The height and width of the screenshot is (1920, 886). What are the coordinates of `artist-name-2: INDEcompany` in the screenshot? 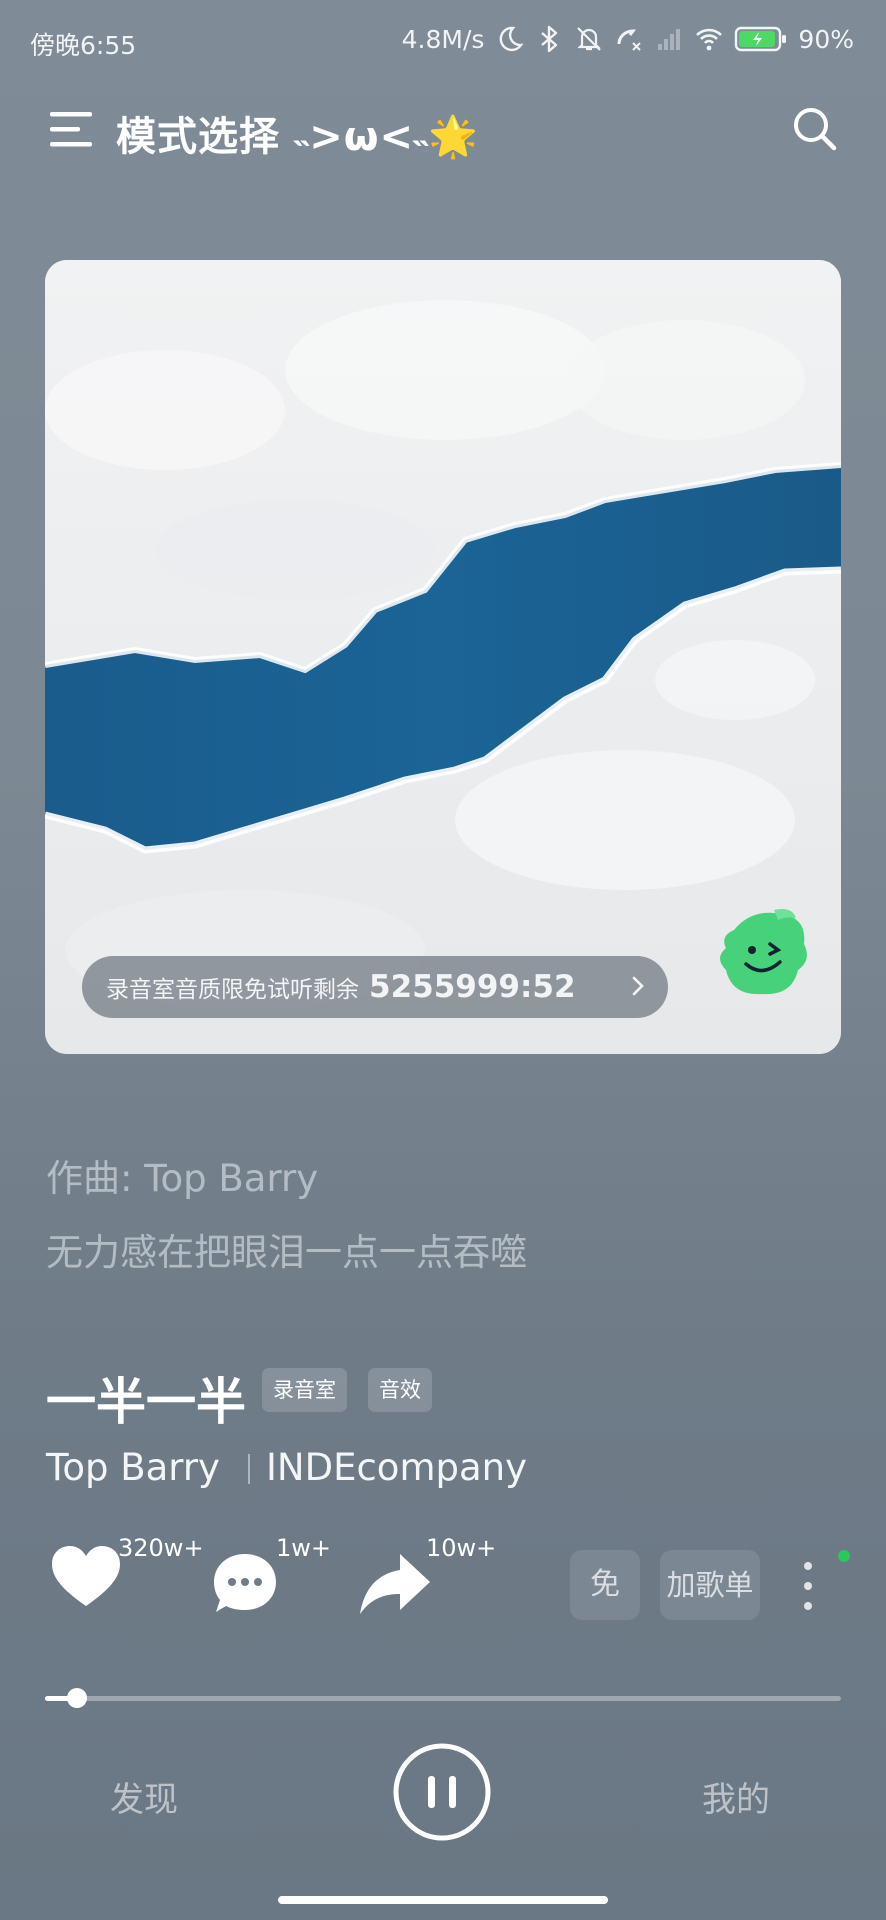 It's located at (396, 1467).